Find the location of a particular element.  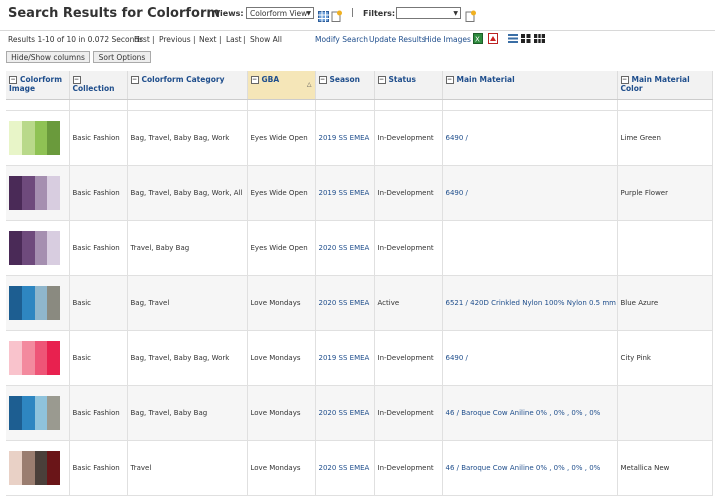

last-link: Last is located at coordinates (234, 39).